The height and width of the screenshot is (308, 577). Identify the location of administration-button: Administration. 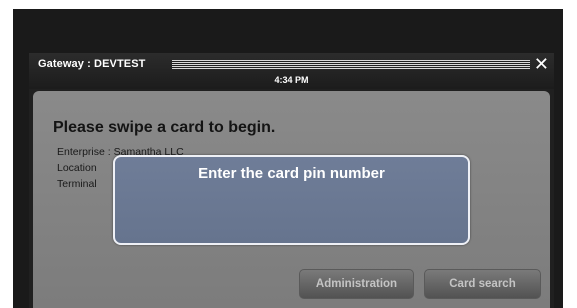
(356, 284).